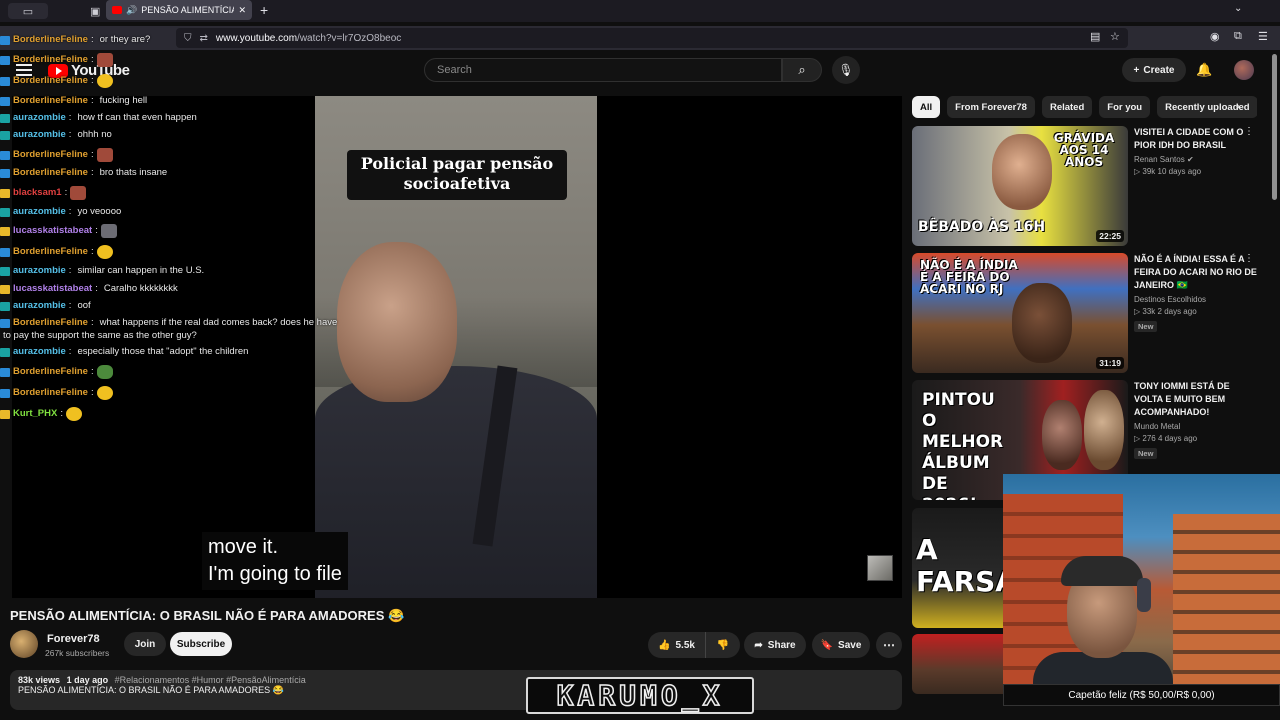  I want to click on bookmark-star-icon: ☆, so click(1115, 36).